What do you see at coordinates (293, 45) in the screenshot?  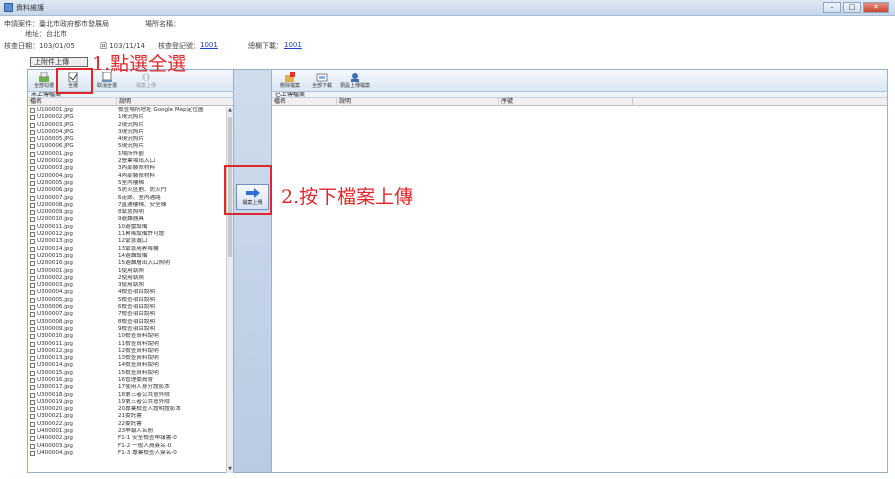 I see `download-link: 1001` at bounding box center [293, 45].